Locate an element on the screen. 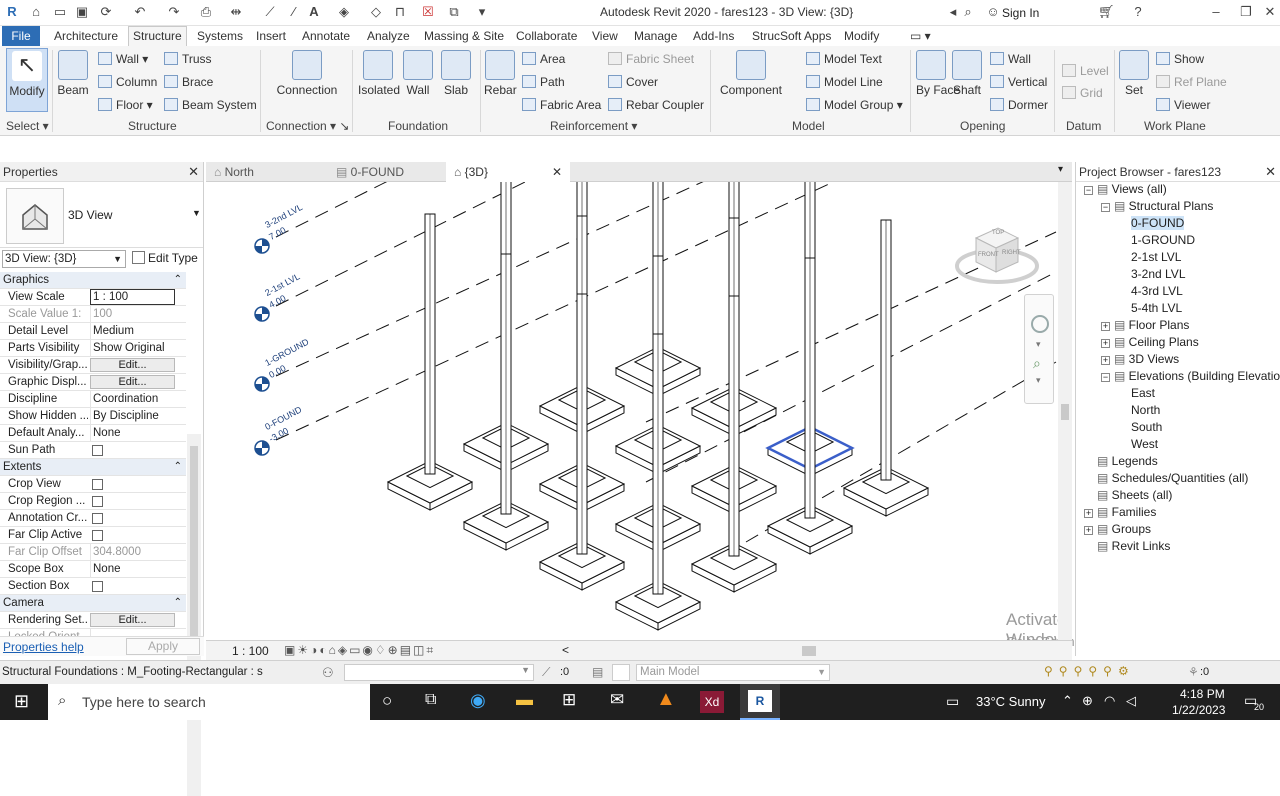 This screenshot has height=796, width=1280. tab-manage: Manage is located at coordinates (655, 37).